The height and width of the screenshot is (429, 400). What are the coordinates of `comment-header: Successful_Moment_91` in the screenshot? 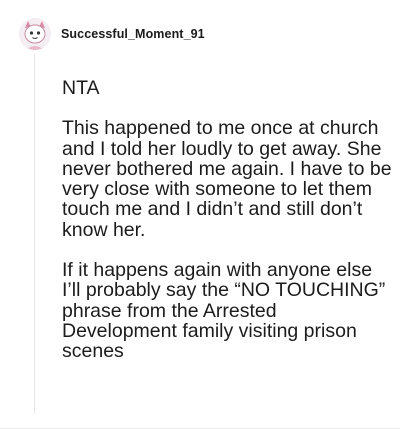 It's located at (112, 34).